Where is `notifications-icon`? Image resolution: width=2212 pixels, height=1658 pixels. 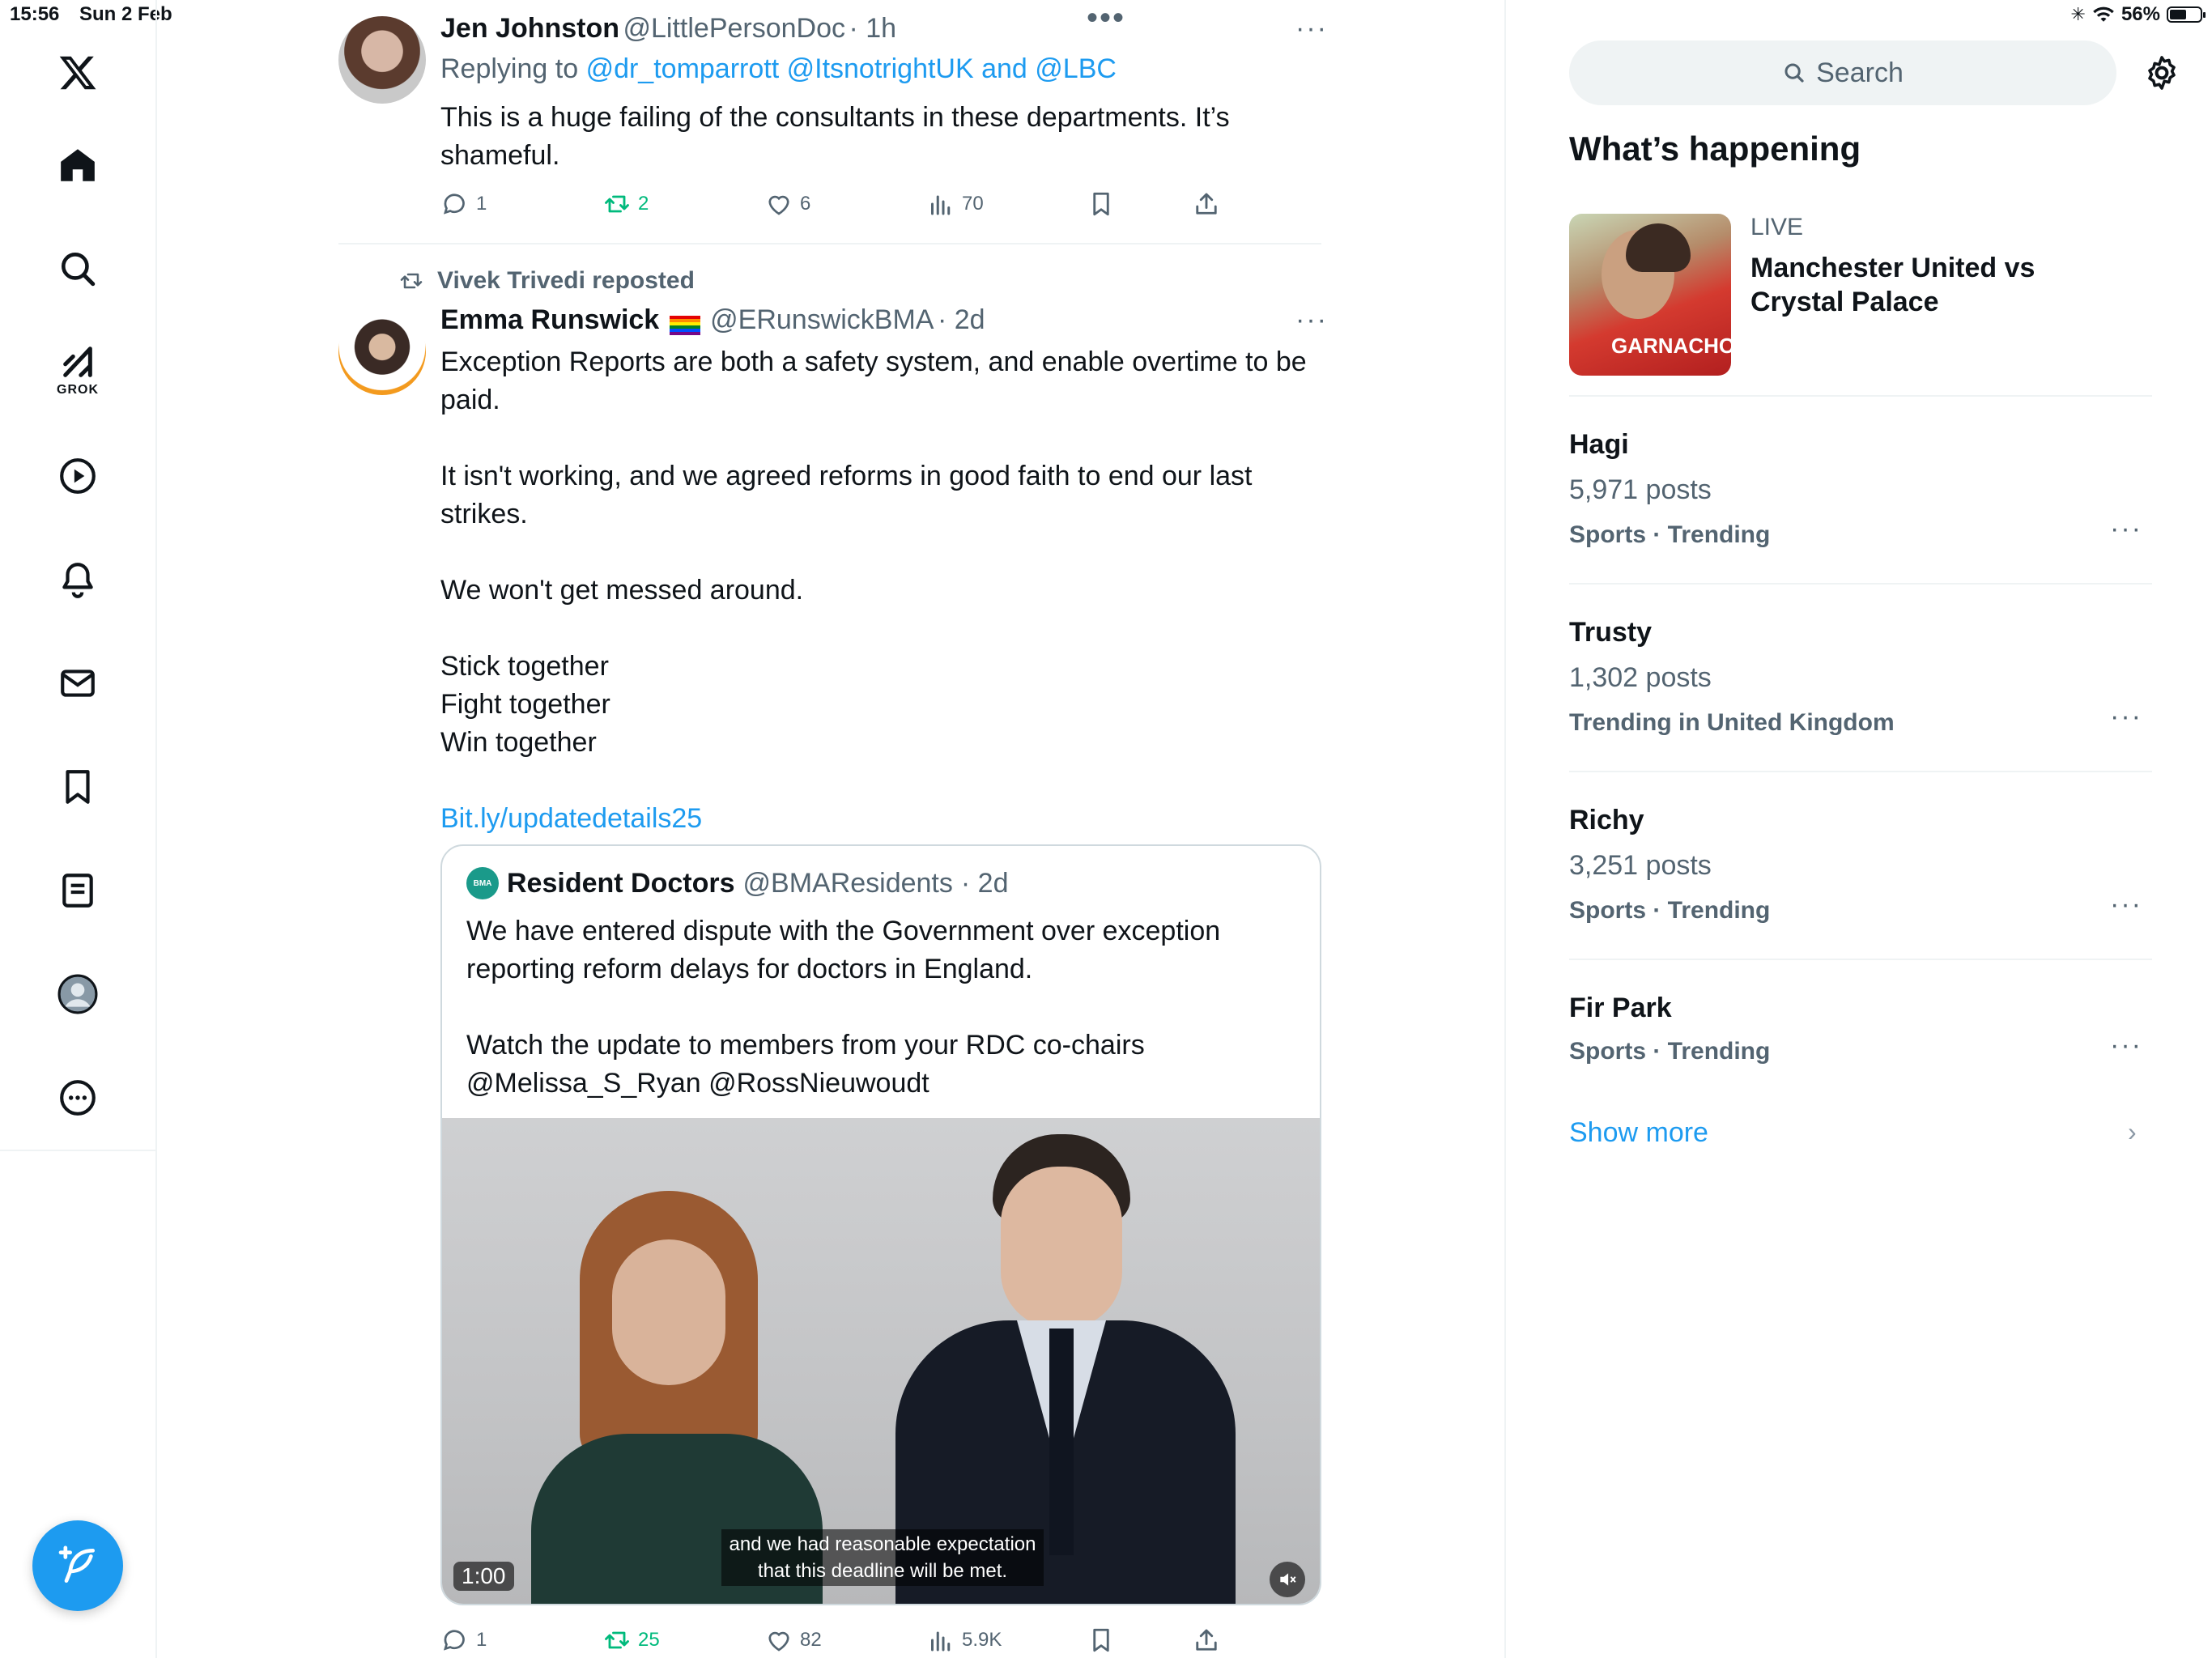 notifications-icon is located at coordinates (77, 579).